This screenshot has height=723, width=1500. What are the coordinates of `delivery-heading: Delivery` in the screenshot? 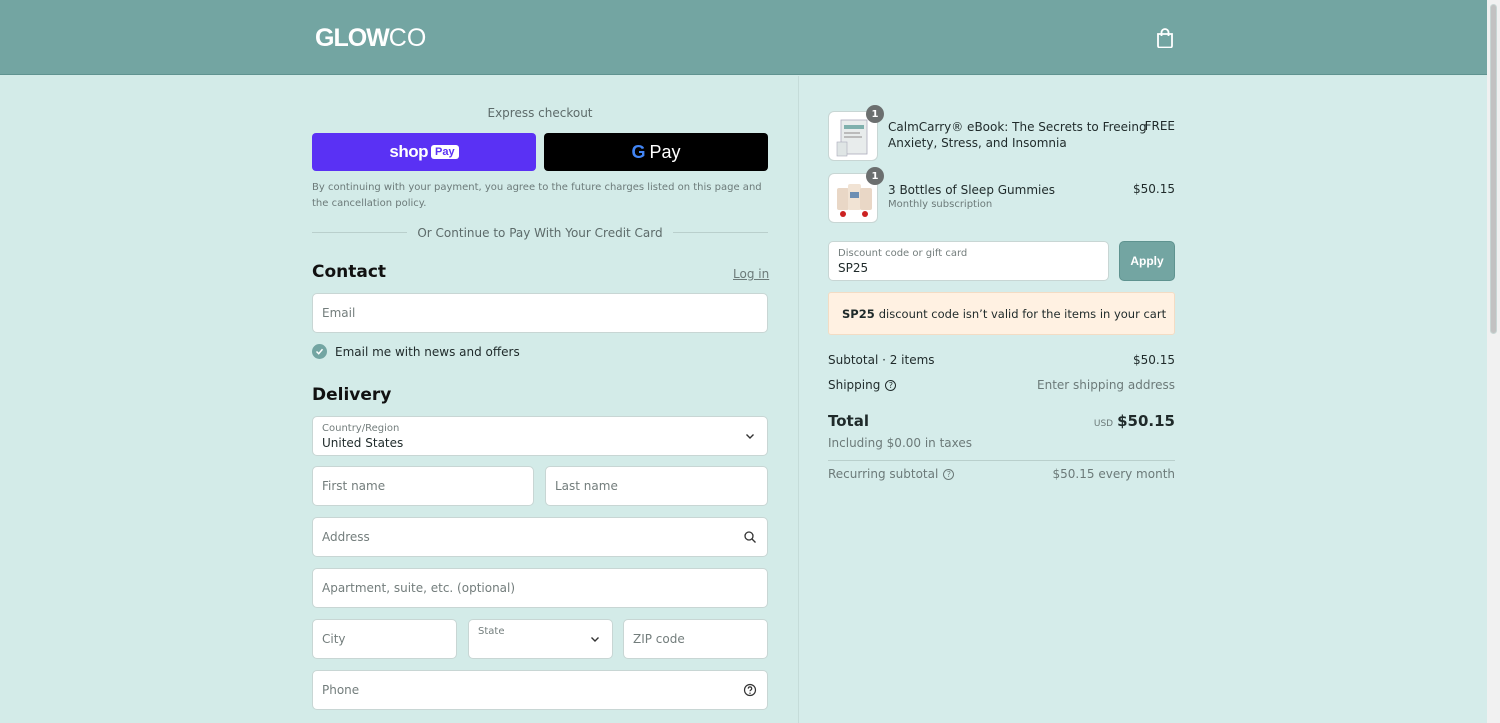 It's located at (352, 395).